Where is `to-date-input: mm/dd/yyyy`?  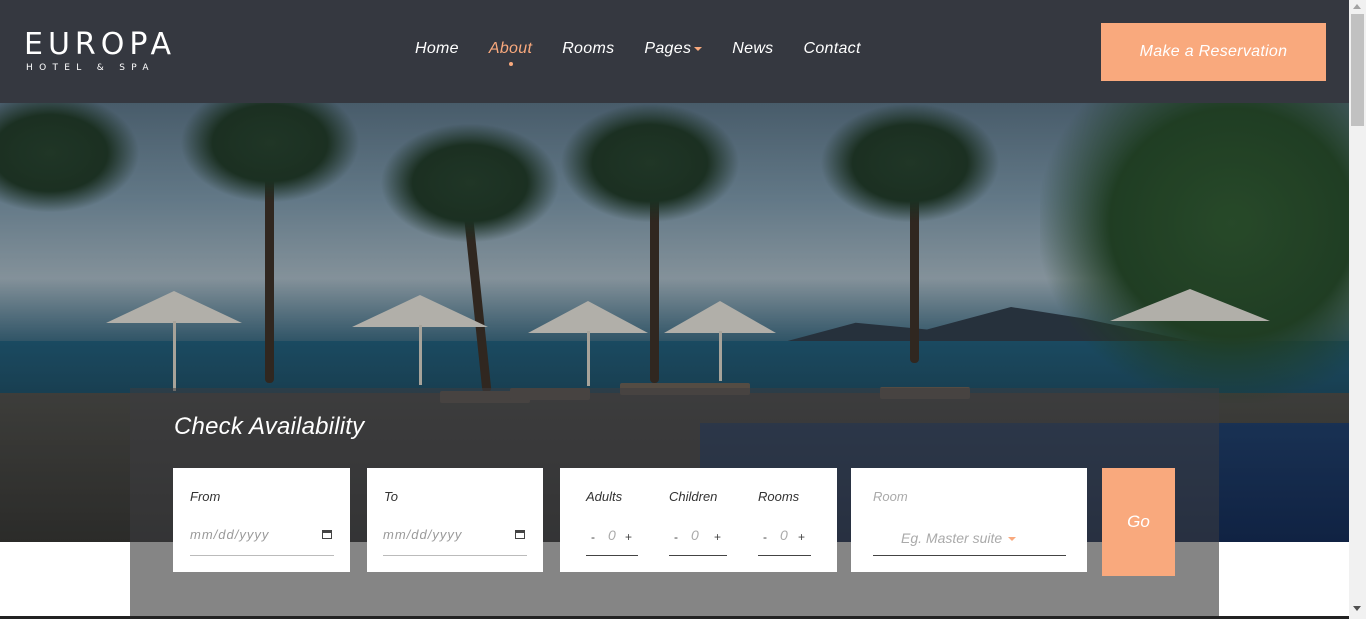 to-date-input: mm/dd/yyyy is located at coordinates (455, 540).